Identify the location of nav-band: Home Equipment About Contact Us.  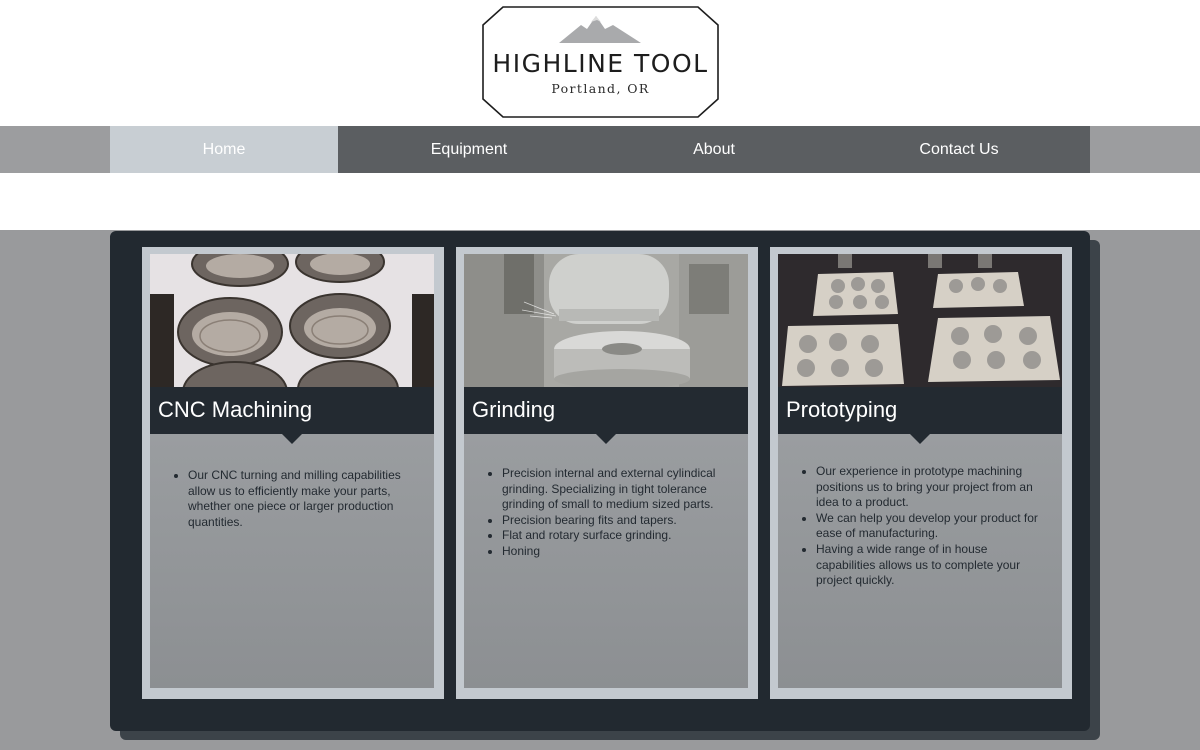
(600, 149).